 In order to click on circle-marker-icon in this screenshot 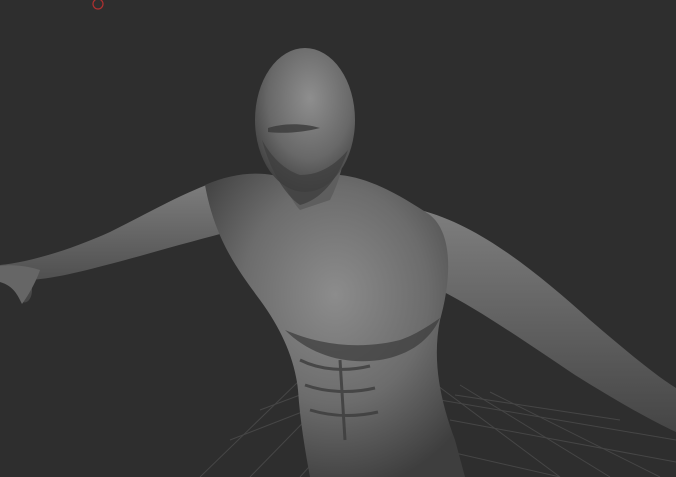, I will do `click(98, 5)`.